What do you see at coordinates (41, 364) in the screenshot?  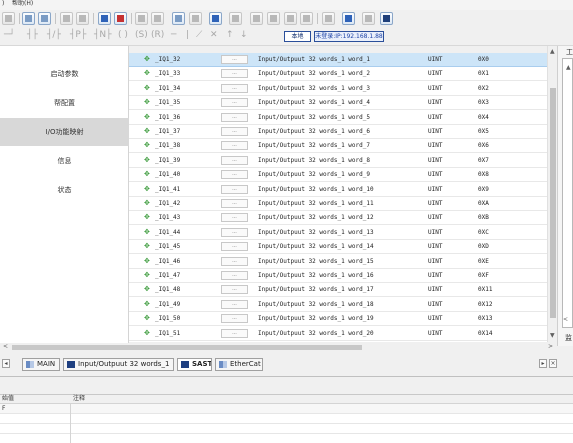 I see `tab-main: MAIN` at bounding box center [41, 364].